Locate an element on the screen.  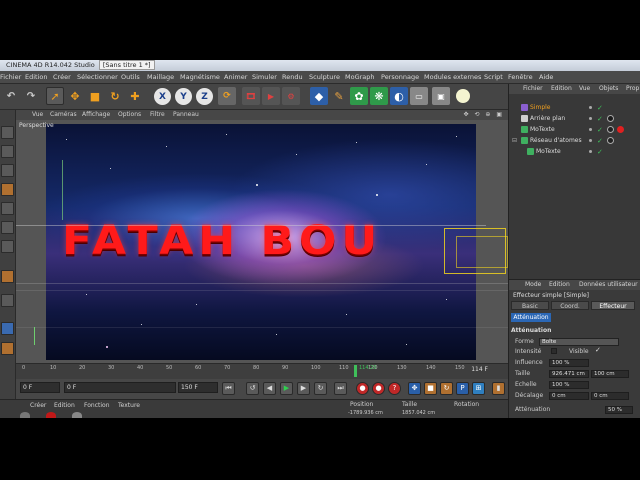
am-menu-mode: Mode is located at coordinates (533, 284).